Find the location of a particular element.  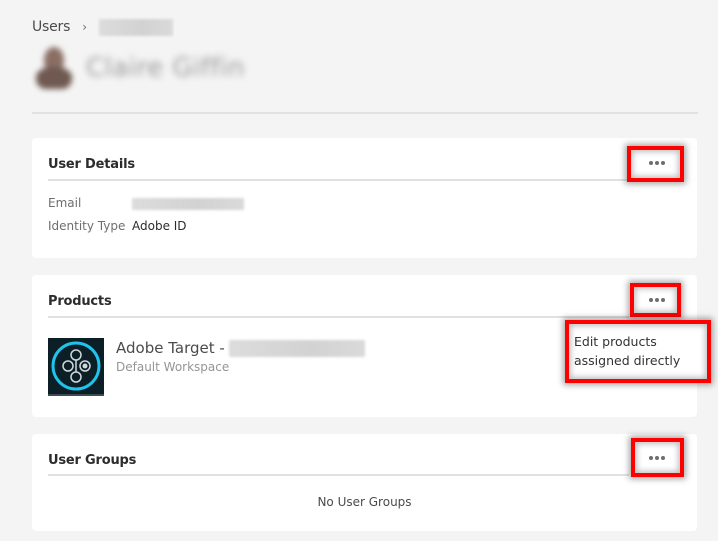

card-title: User Details is located at coordinates (91, 164).